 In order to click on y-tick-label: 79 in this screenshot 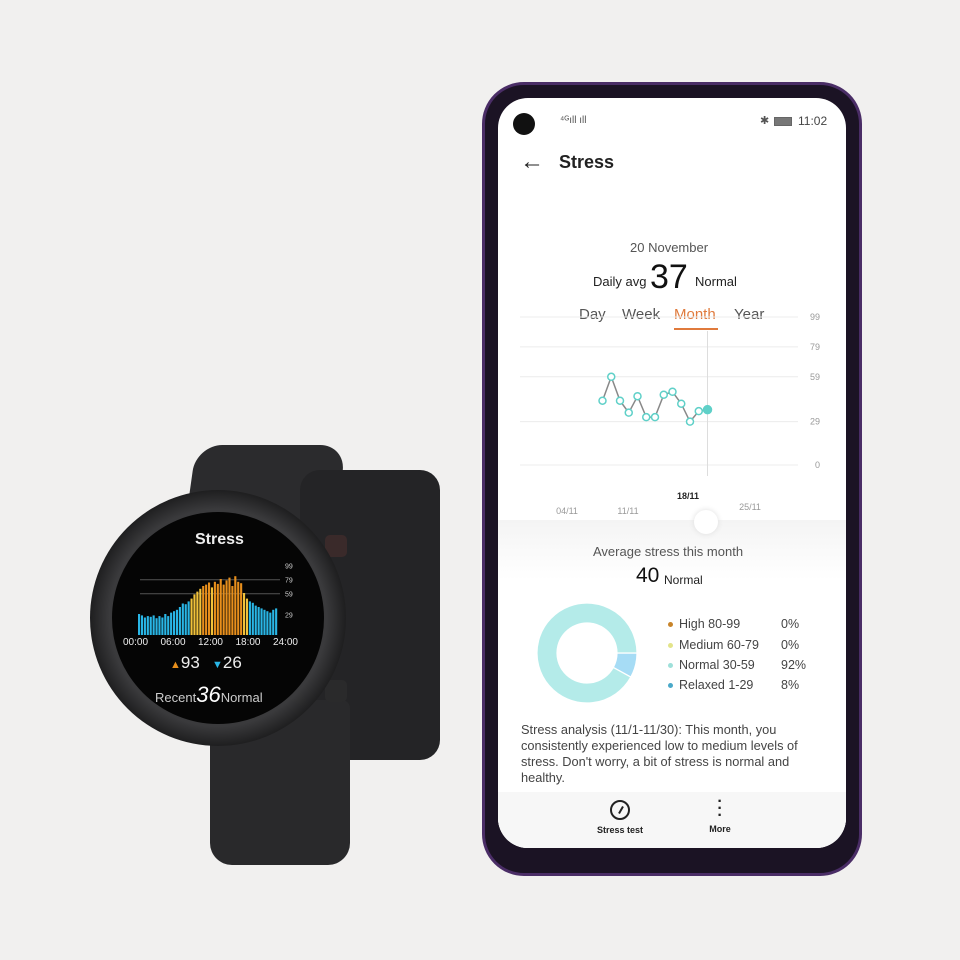, I will do `click(815, 347)`.